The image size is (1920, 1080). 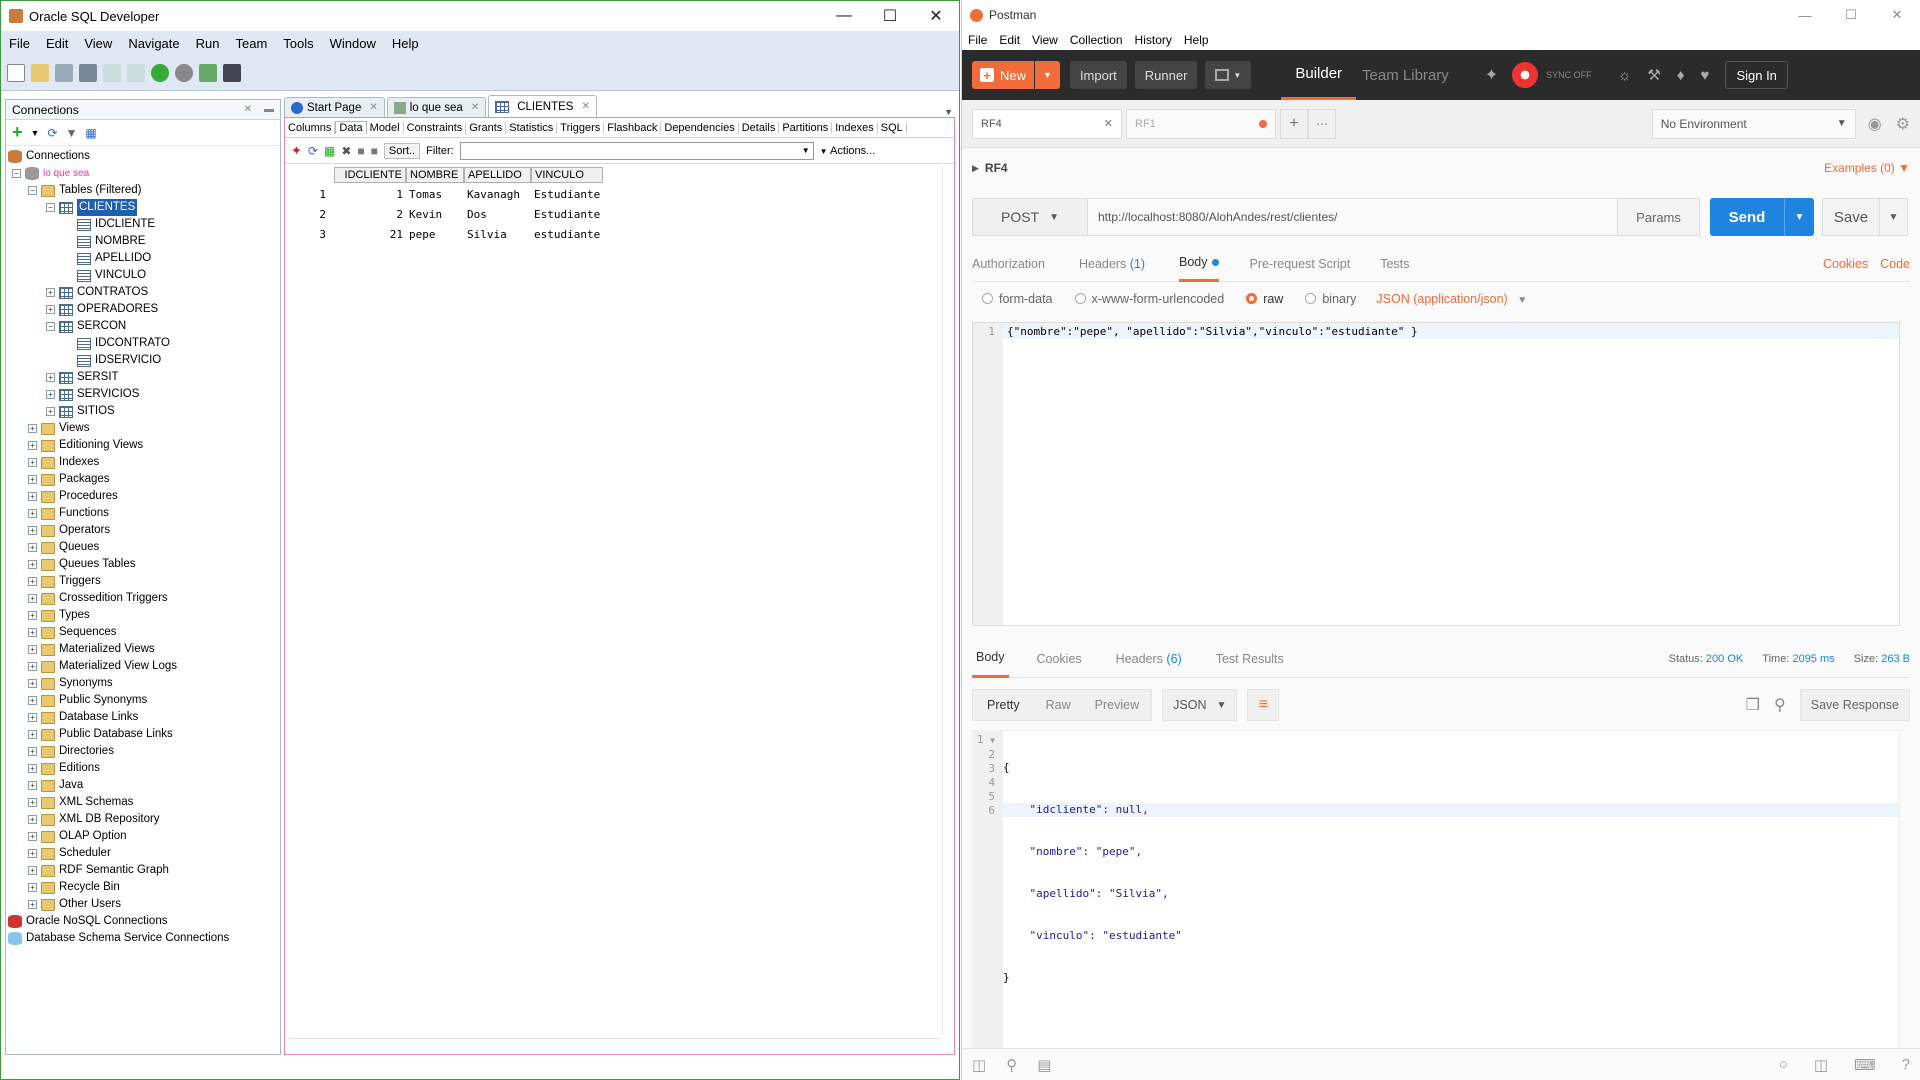 I want to click on view-raw: Raw, so click(x=1058, y=705).